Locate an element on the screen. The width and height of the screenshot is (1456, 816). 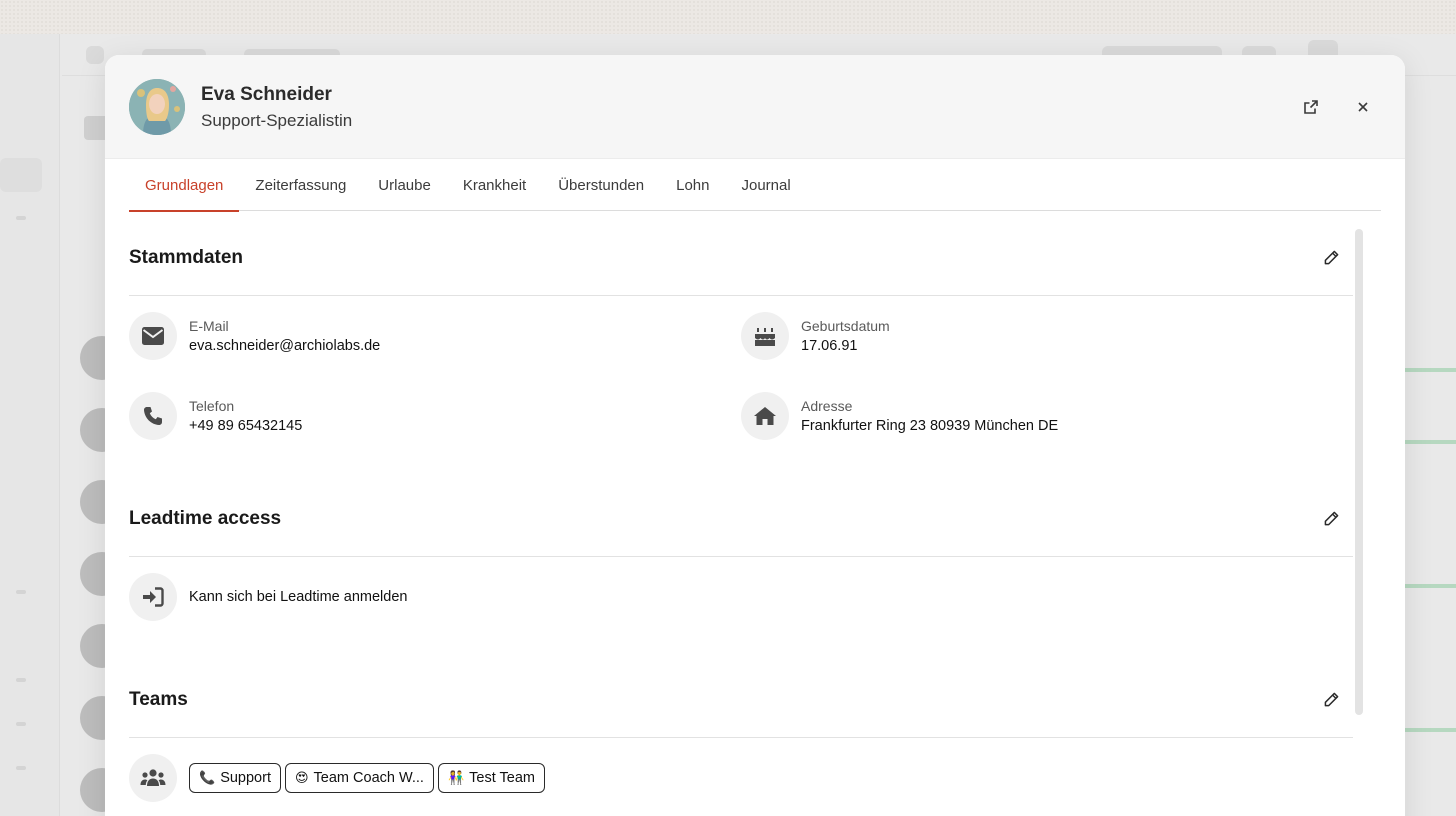
birthday-value: 17.06.91 is located at coordinates (829, 346).